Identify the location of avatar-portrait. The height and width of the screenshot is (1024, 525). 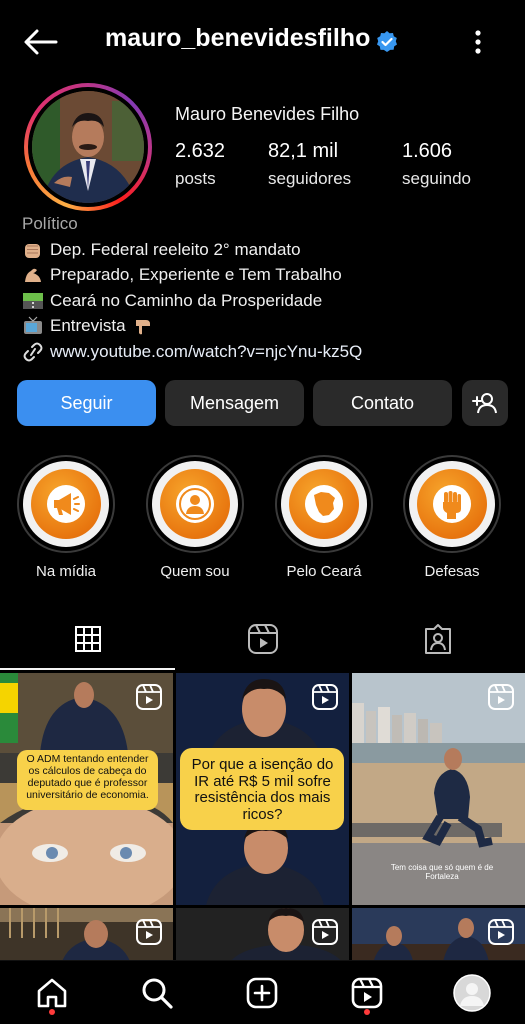
(88, 147).